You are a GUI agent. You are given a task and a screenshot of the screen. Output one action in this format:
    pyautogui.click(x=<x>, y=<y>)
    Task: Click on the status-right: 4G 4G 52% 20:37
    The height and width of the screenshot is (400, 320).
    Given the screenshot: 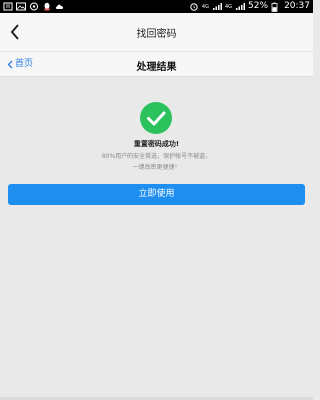 What is the action you would take?
    pyautogui.click(x=249, y=6)
    